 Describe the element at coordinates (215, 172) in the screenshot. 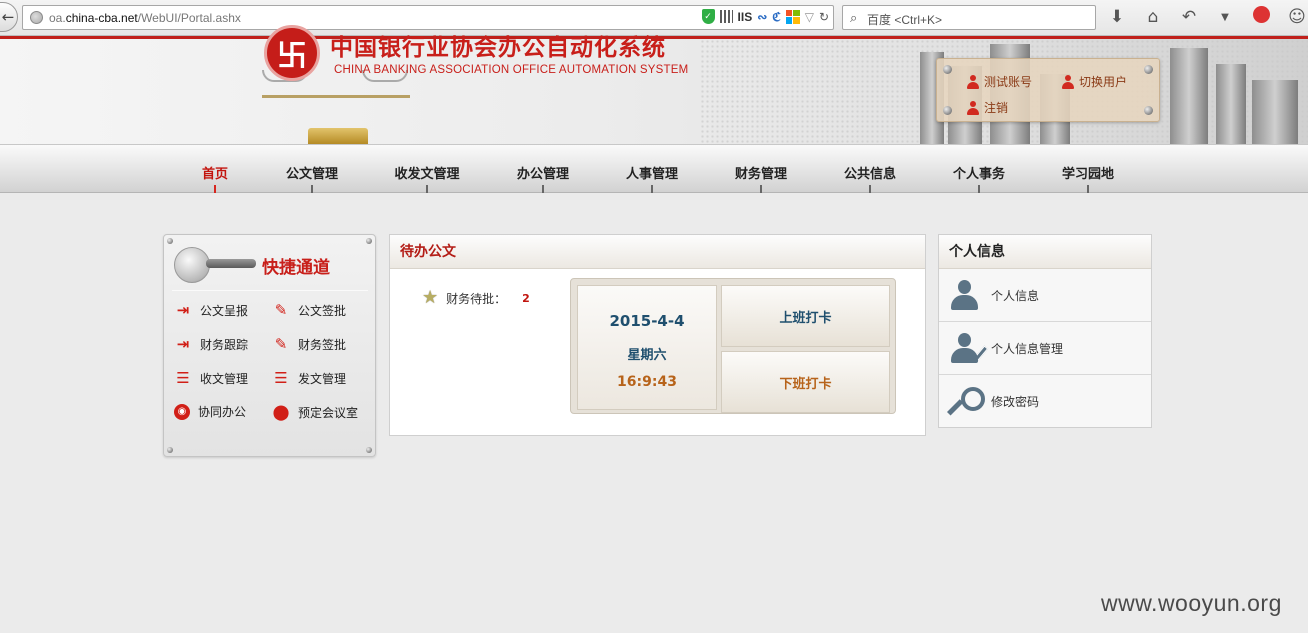

I see `nav-item-home: 首页` at that location.